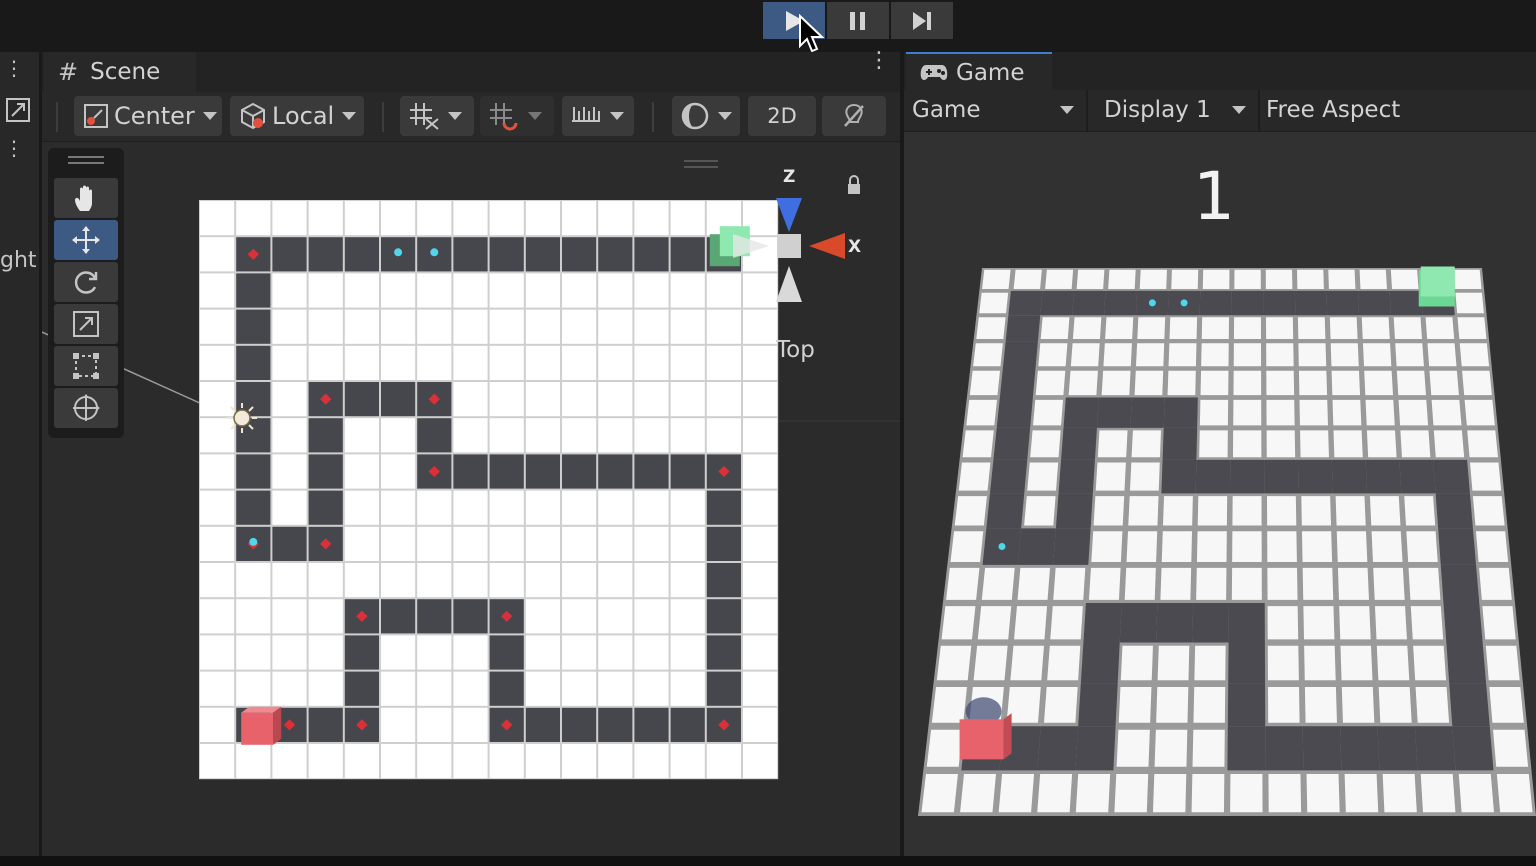 The image size is (1536, 866). What do you see at coordinates (86, 282) in the screenshot?
I see `rotate-tool-button` at bounding box center [86, 282].